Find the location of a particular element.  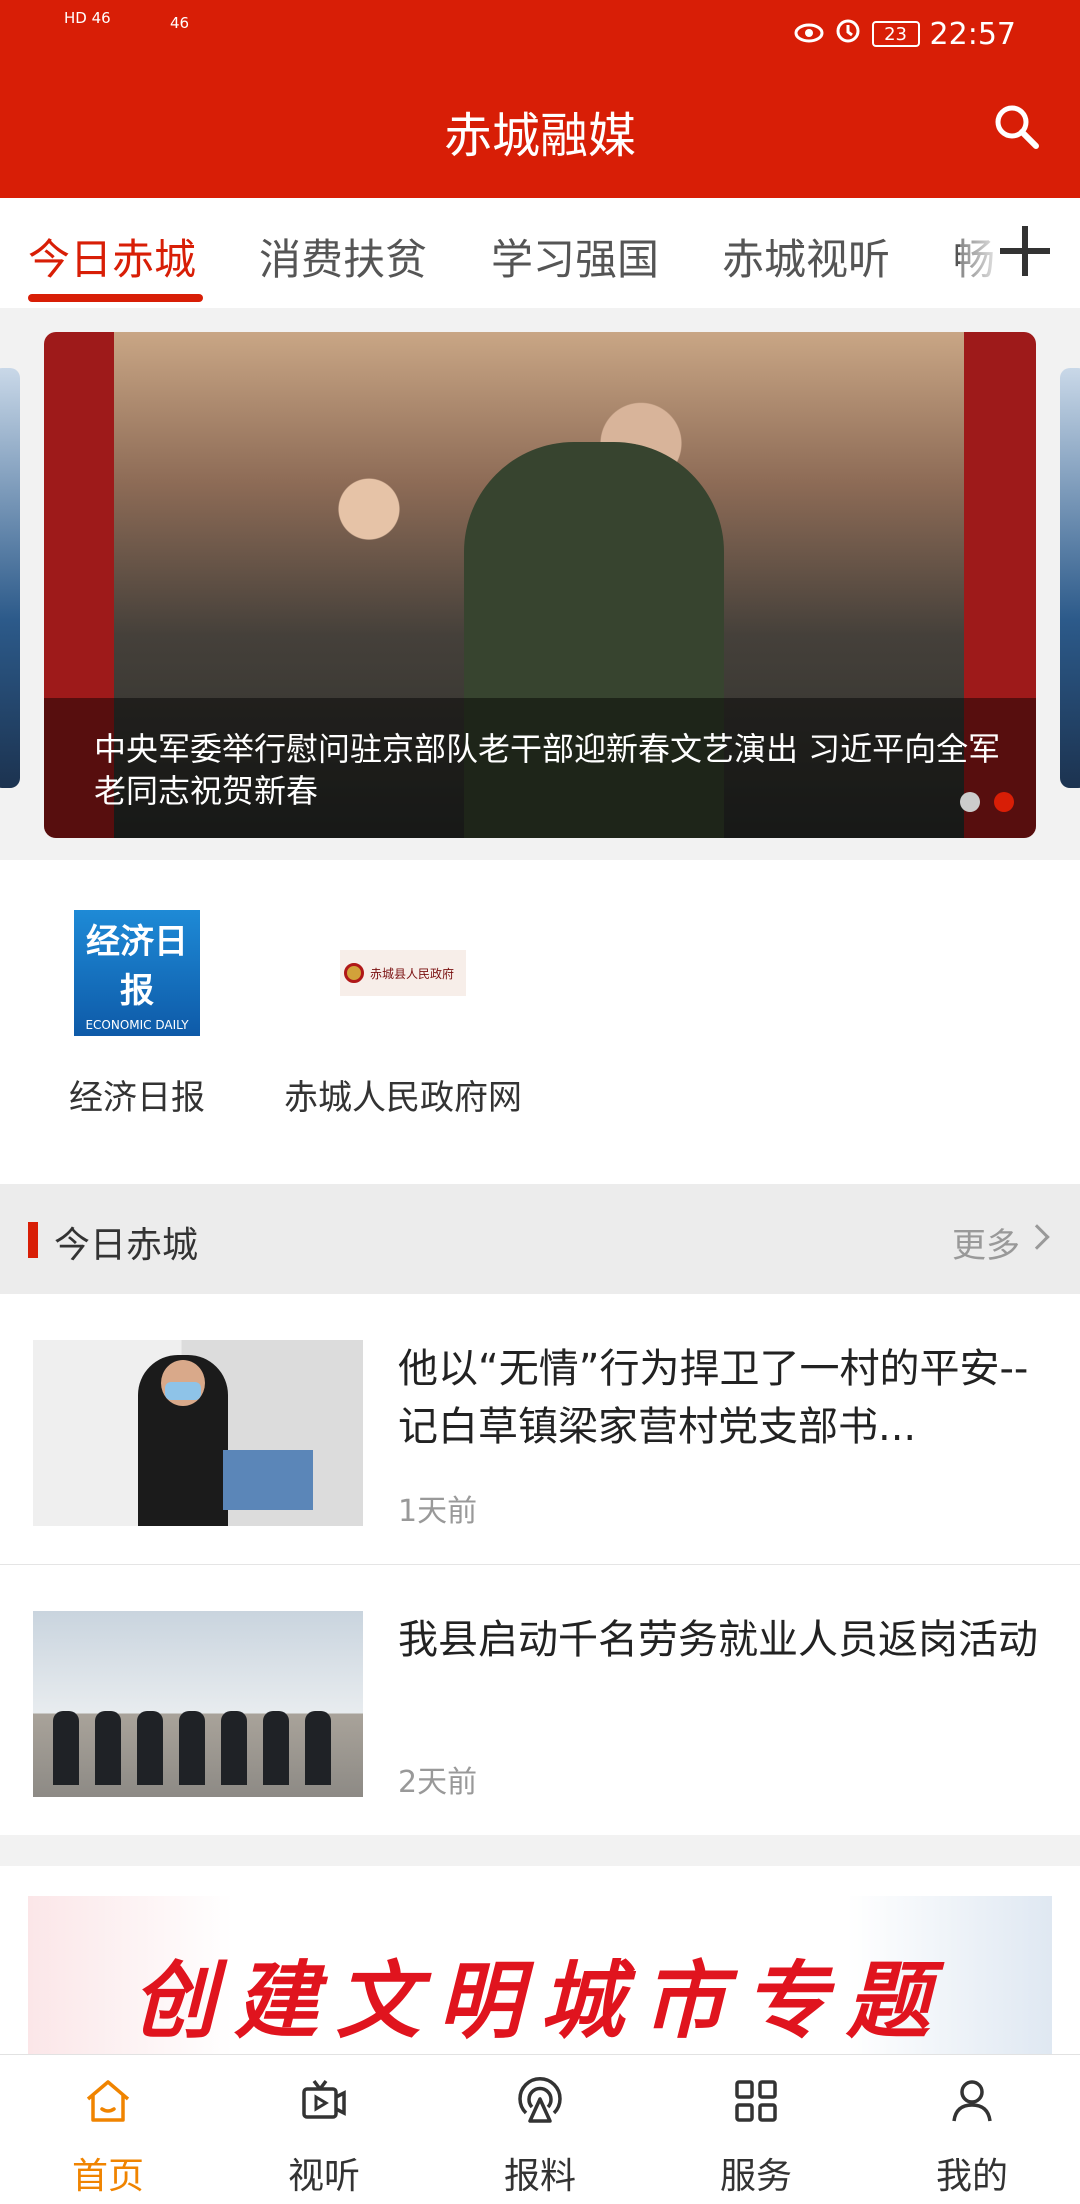

signal-indicator-left: HD 46 is located at coordinates (87, 18).